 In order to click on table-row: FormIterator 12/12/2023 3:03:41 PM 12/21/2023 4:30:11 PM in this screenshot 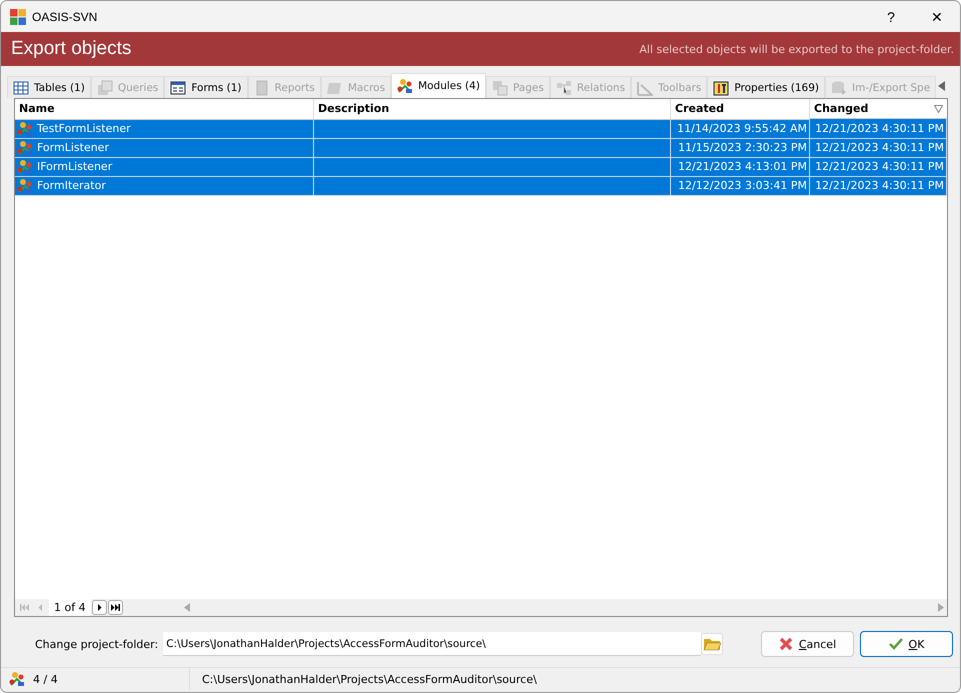, I will do `click(480, 185)`.